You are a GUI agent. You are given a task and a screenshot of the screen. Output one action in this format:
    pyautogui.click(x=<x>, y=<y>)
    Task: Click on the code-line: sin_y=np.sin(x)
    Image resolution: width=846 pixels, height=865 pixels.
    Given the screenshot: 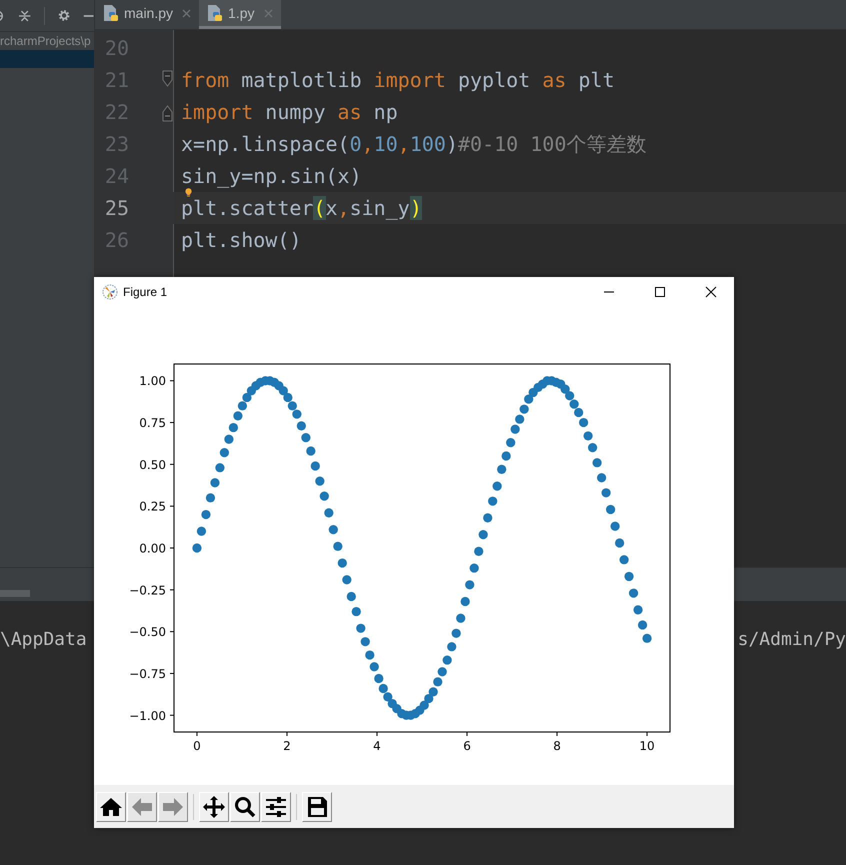 What is the action you would take?
    pyautogui.click(x=271, y=176)
    